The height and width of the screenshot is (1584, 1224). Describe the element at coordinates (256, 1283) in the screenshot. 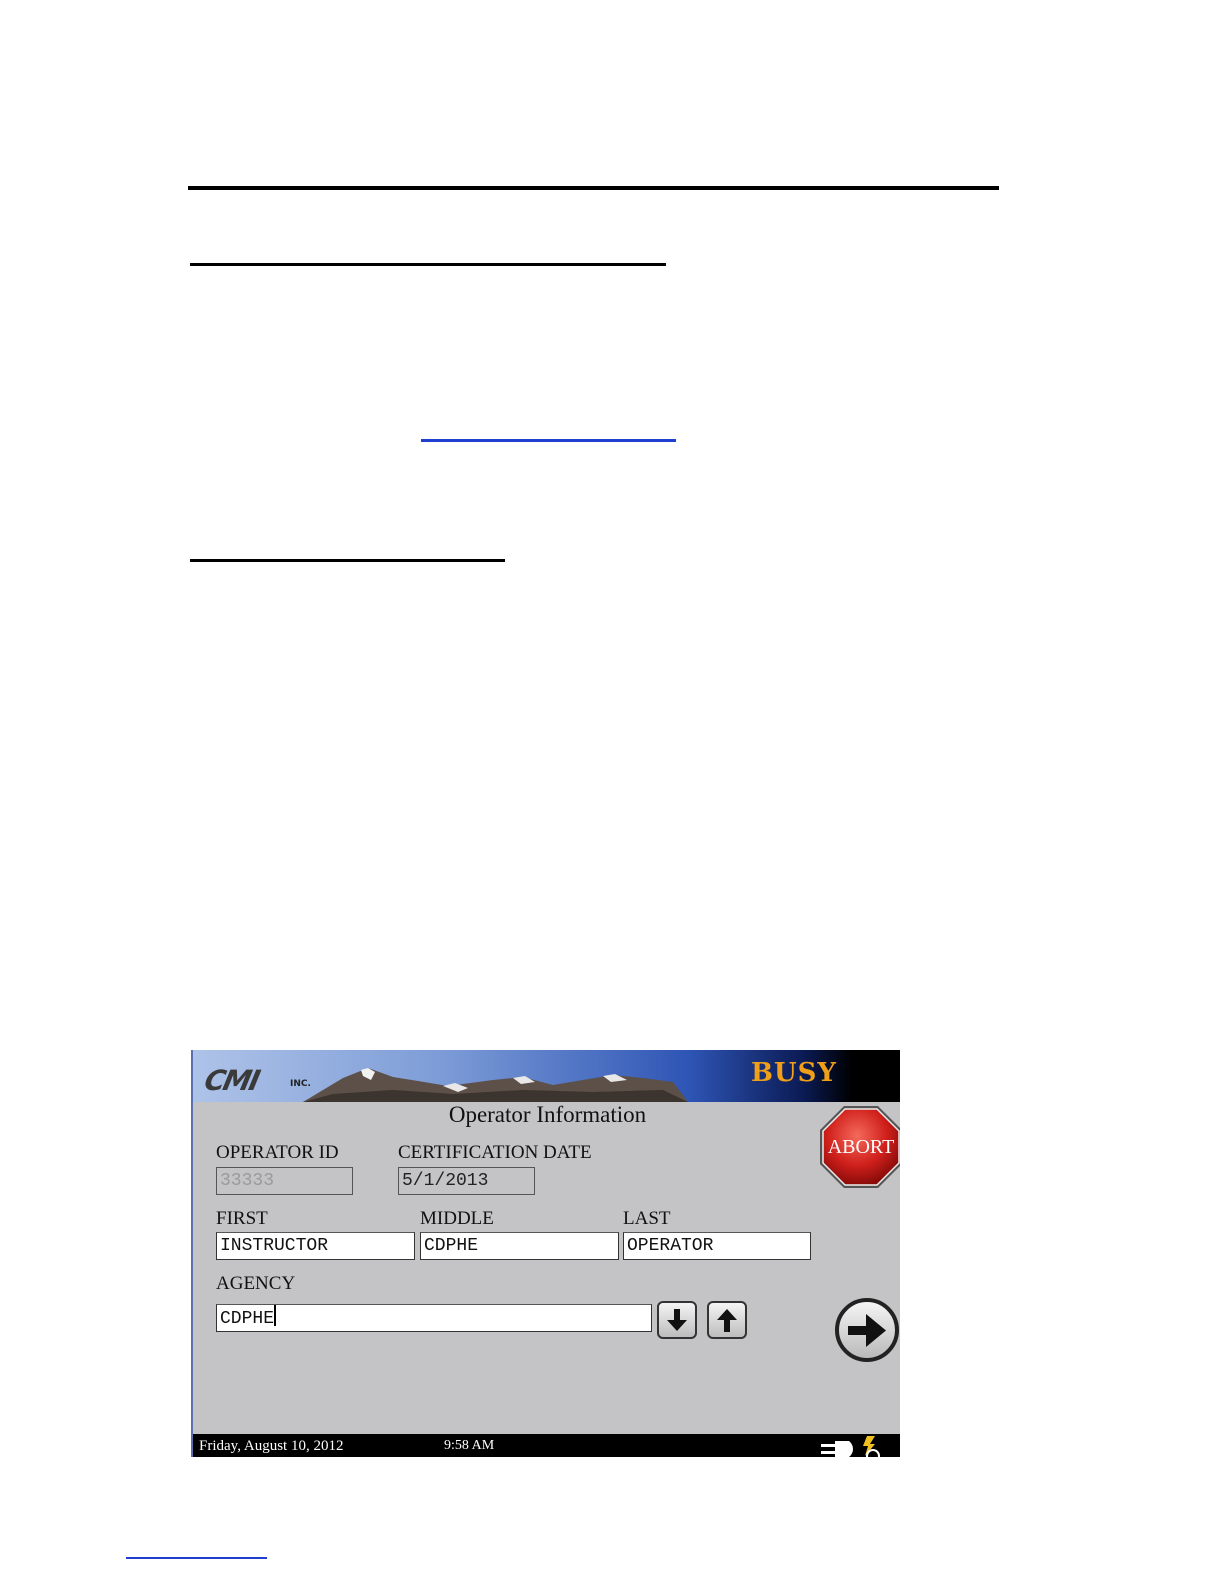

I see `agency-label: AGENCY` at that location.